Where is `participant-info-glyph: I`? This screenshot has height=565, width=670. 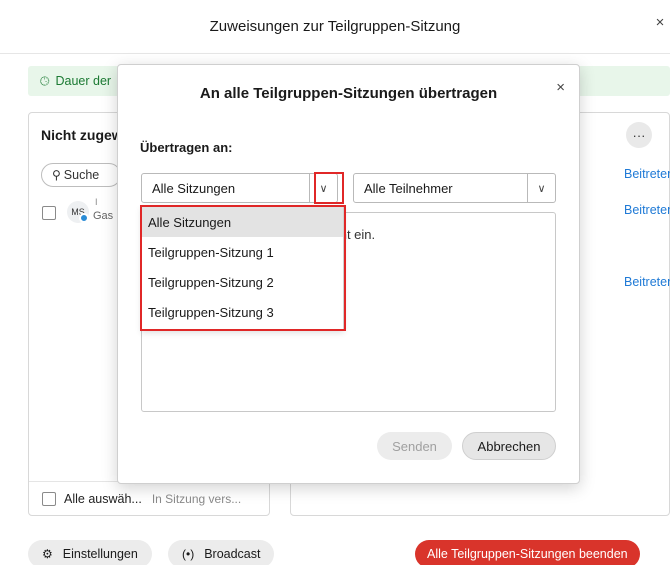
participant-info-glyph: I is located at coordinates (96, 202).